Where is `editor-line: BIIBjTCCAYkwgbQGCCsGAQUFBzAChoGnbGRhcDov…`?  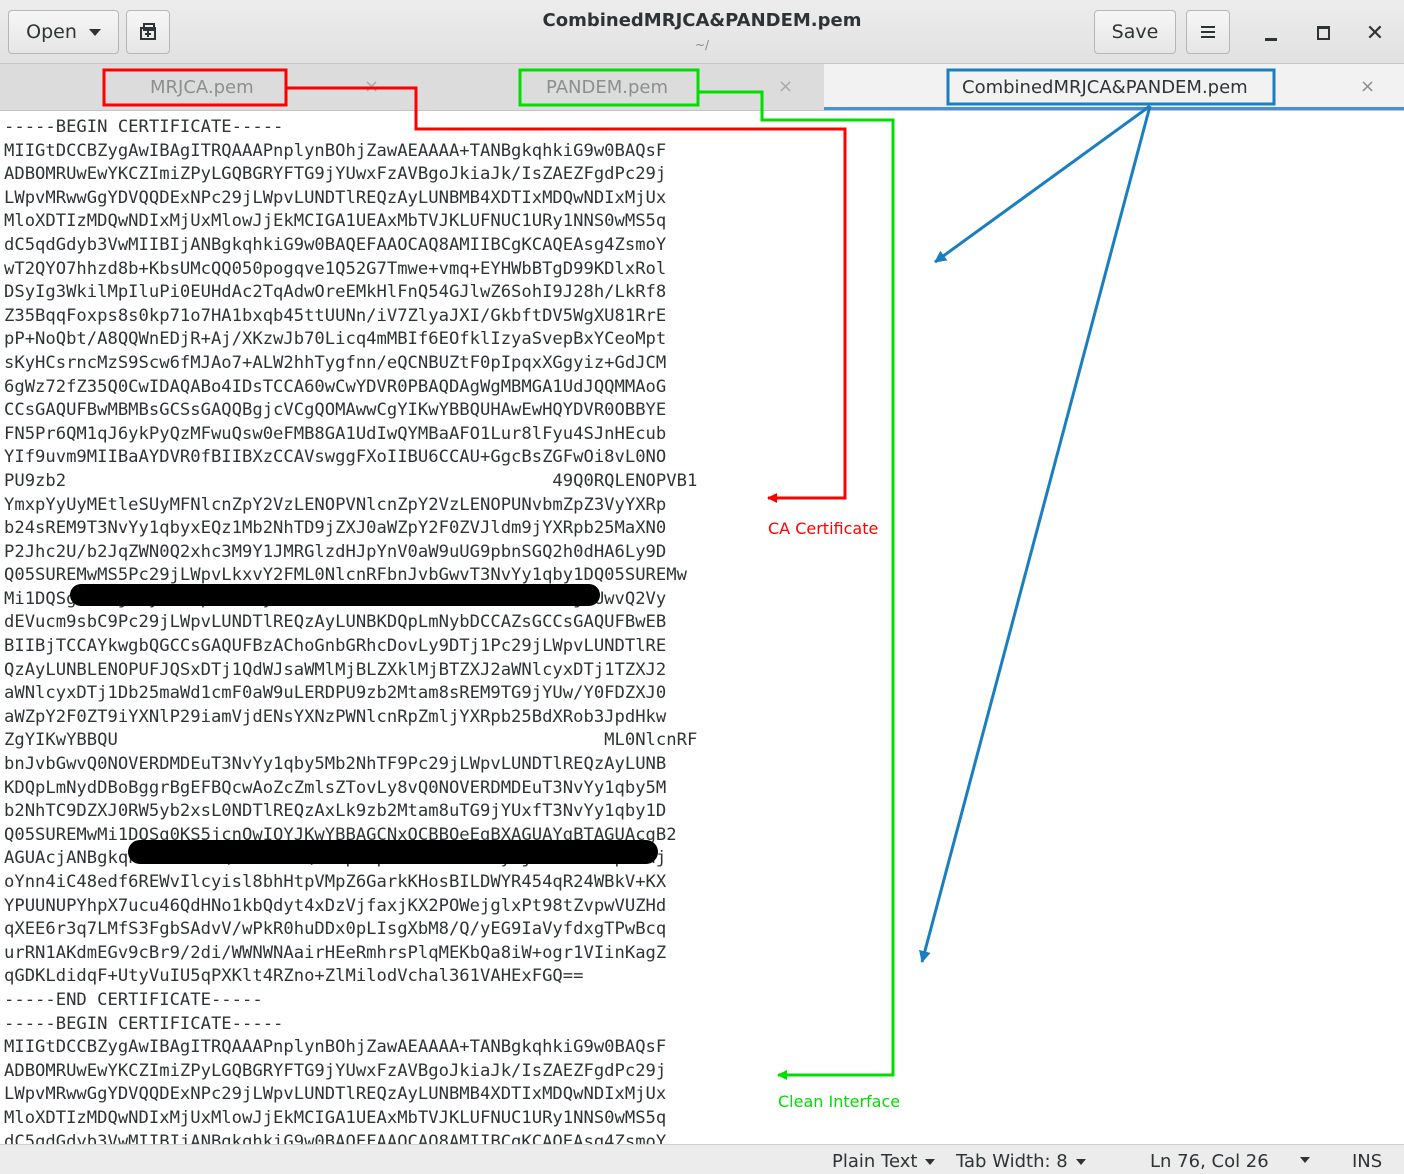 editor-line: BIIBjTCCAYkwgbQGCCsGAQUFBzAChoGnbGRhcDov… is located at coordinates (335, 646).